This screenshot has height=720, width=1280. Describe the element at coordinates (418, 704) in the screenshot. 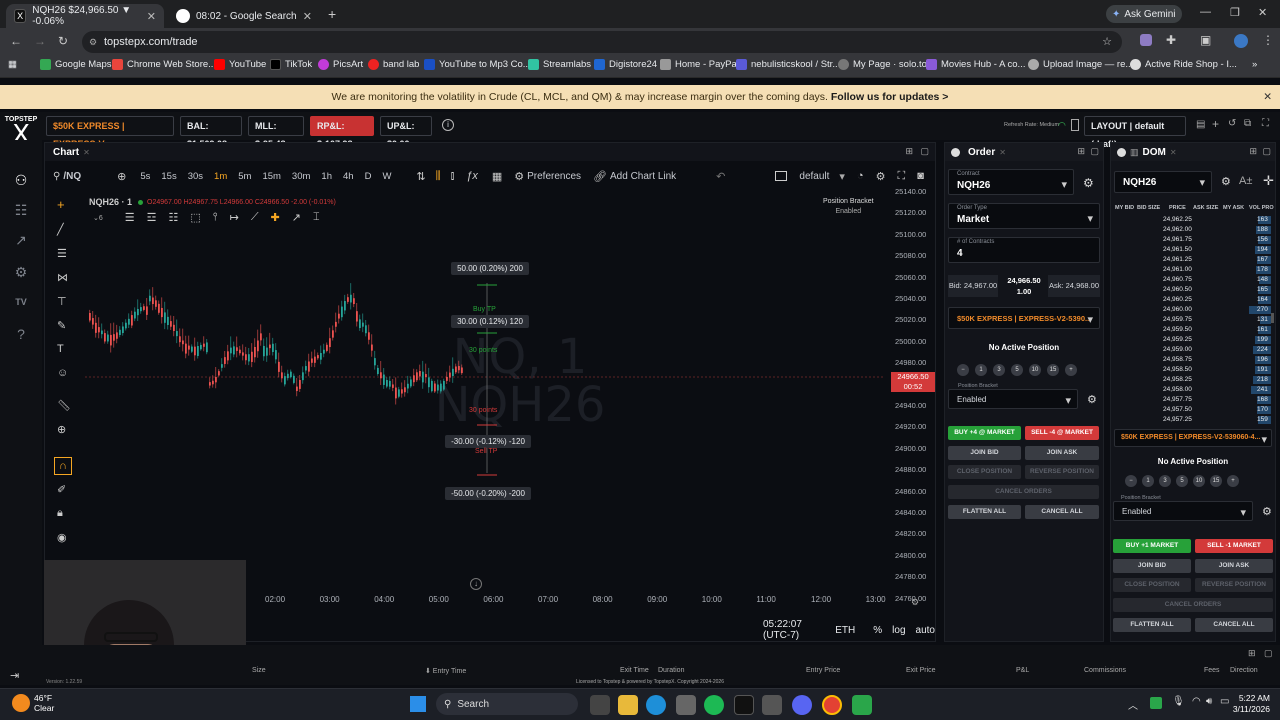

I see `windows-start-icon` at that location.